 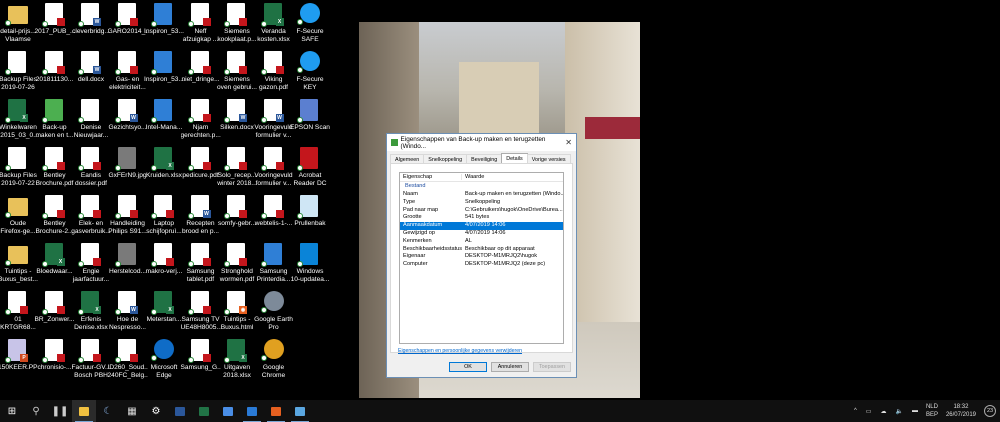 I want to click on property-row: Grootte 541 bytes, so click(x=481, y=218).